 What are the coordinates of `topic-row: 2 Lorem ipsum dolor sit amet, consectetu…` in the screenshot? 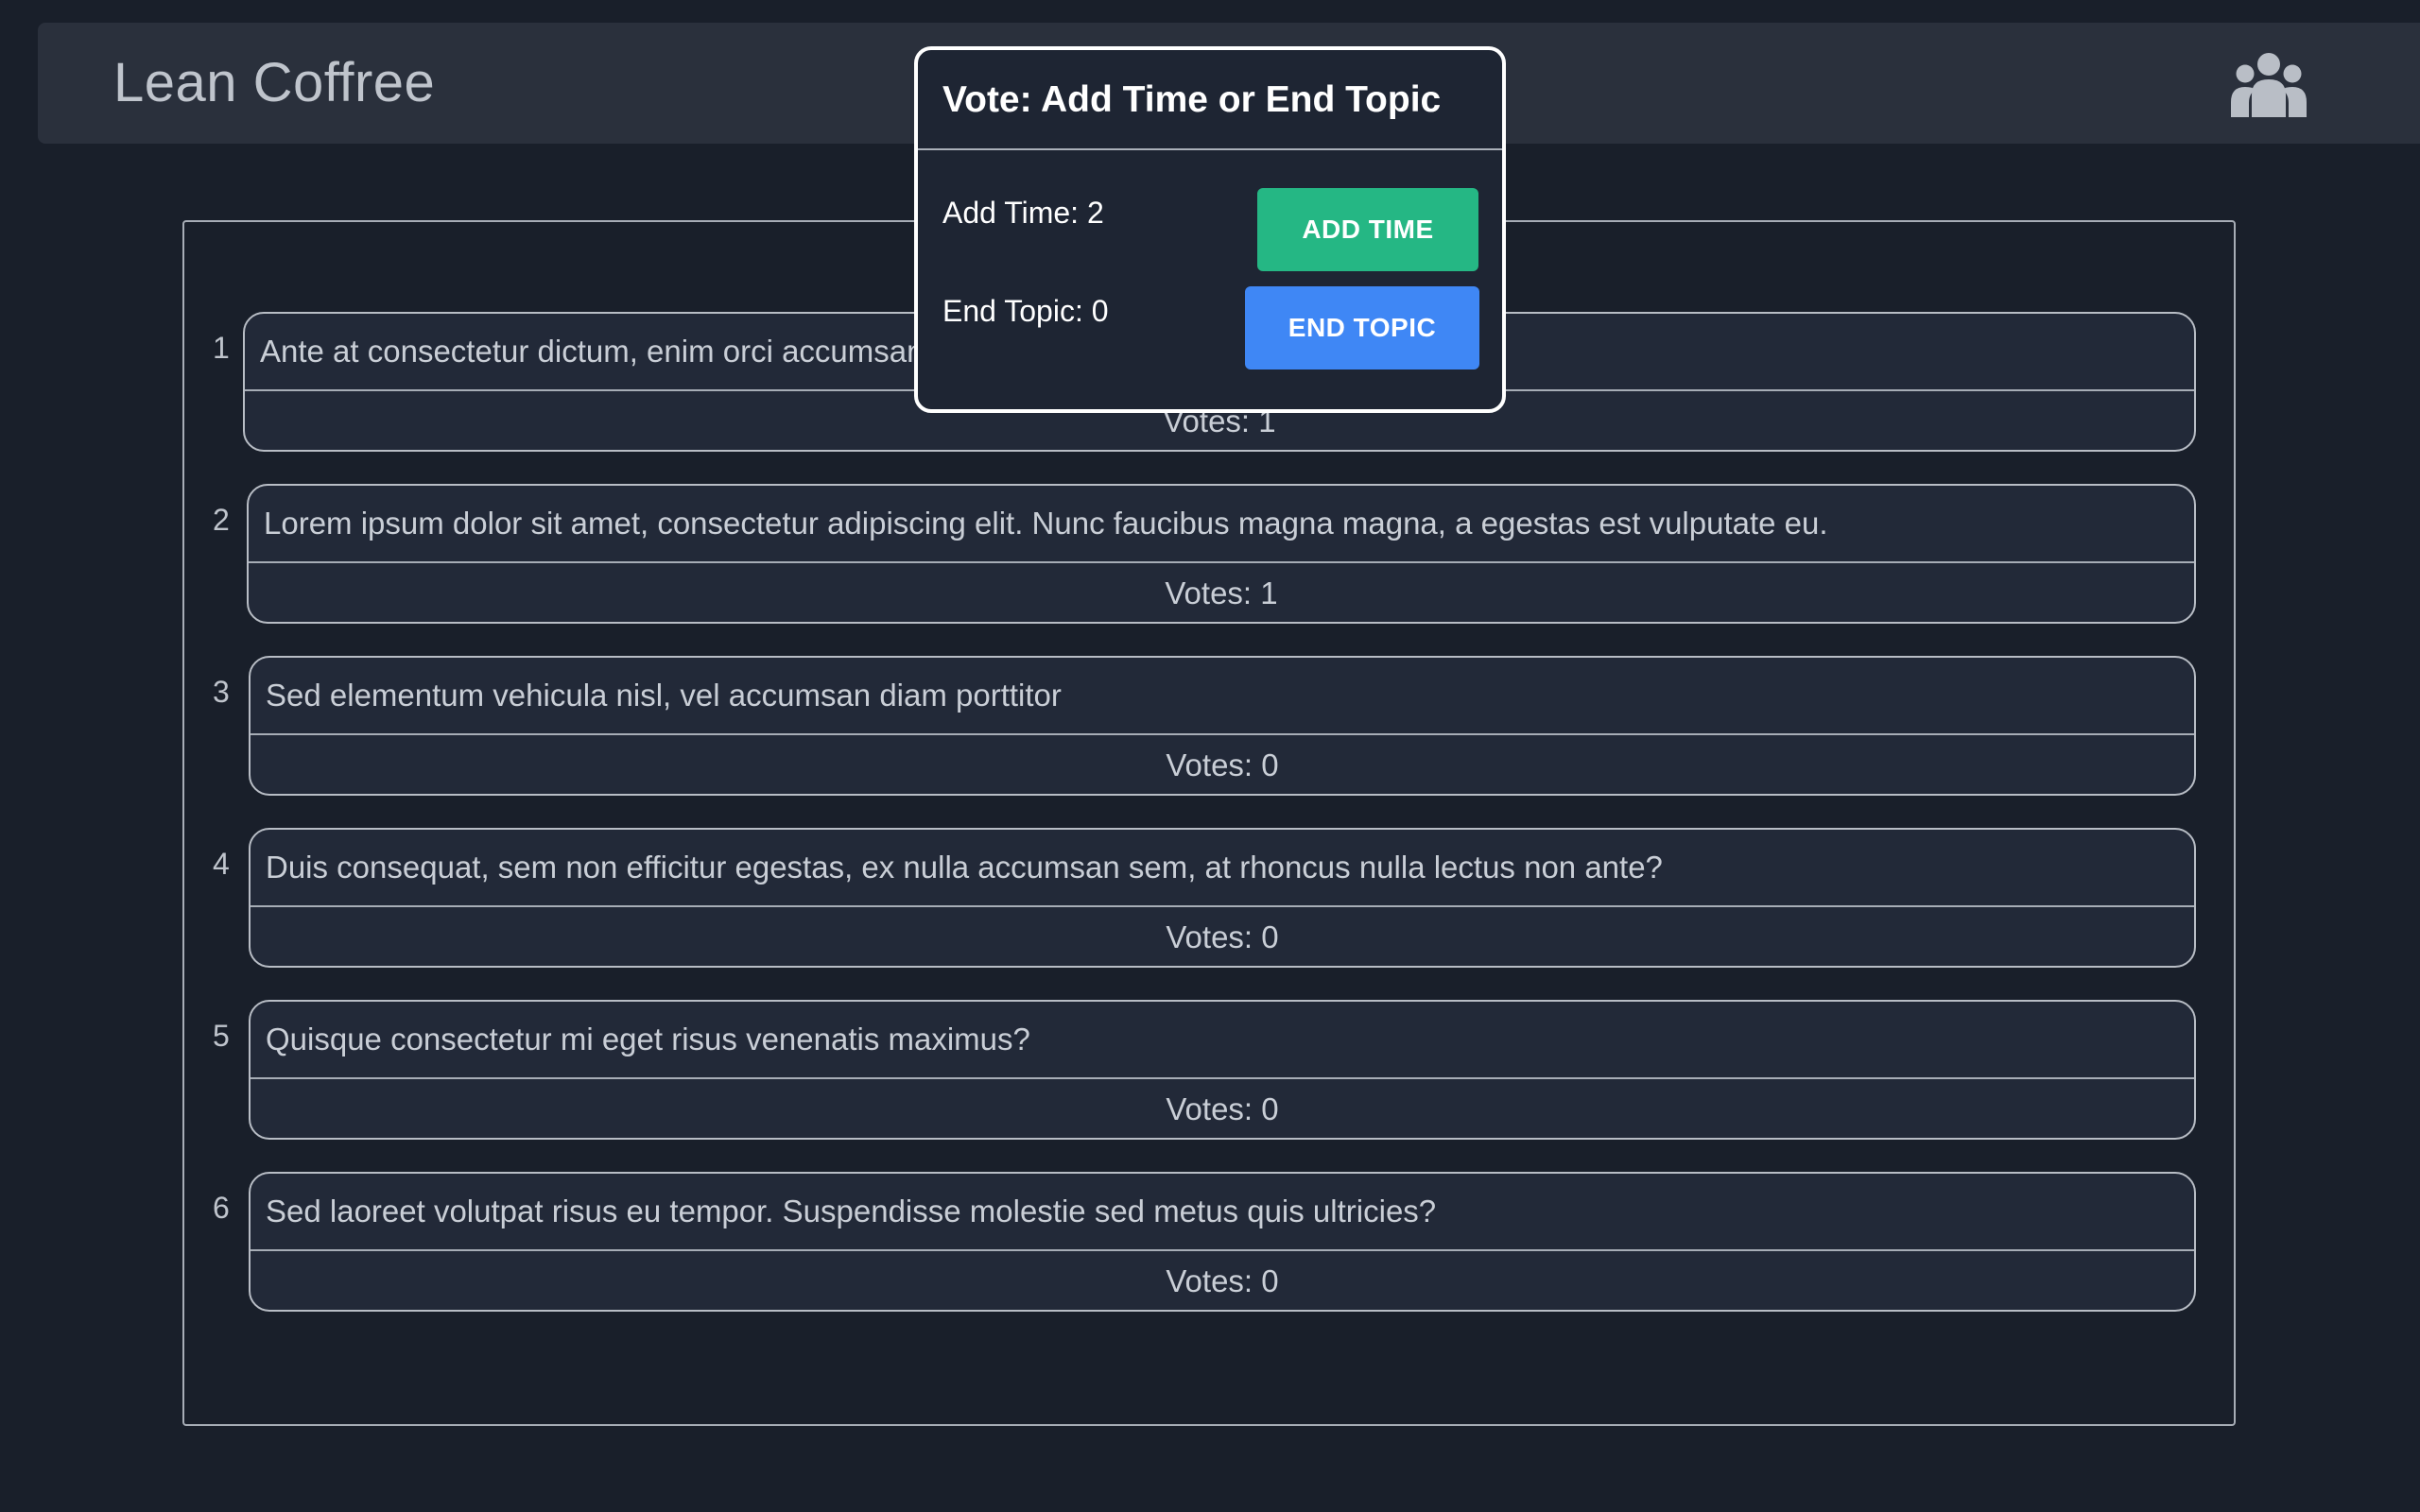 It's located at (1209, 555).